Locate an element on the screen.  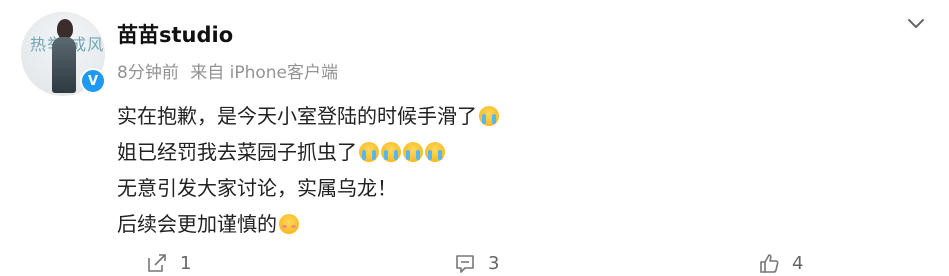
post-line-1: 实在抱歉，是今天小室登陆的时候手滑了 is located at coordinates (308, 116).